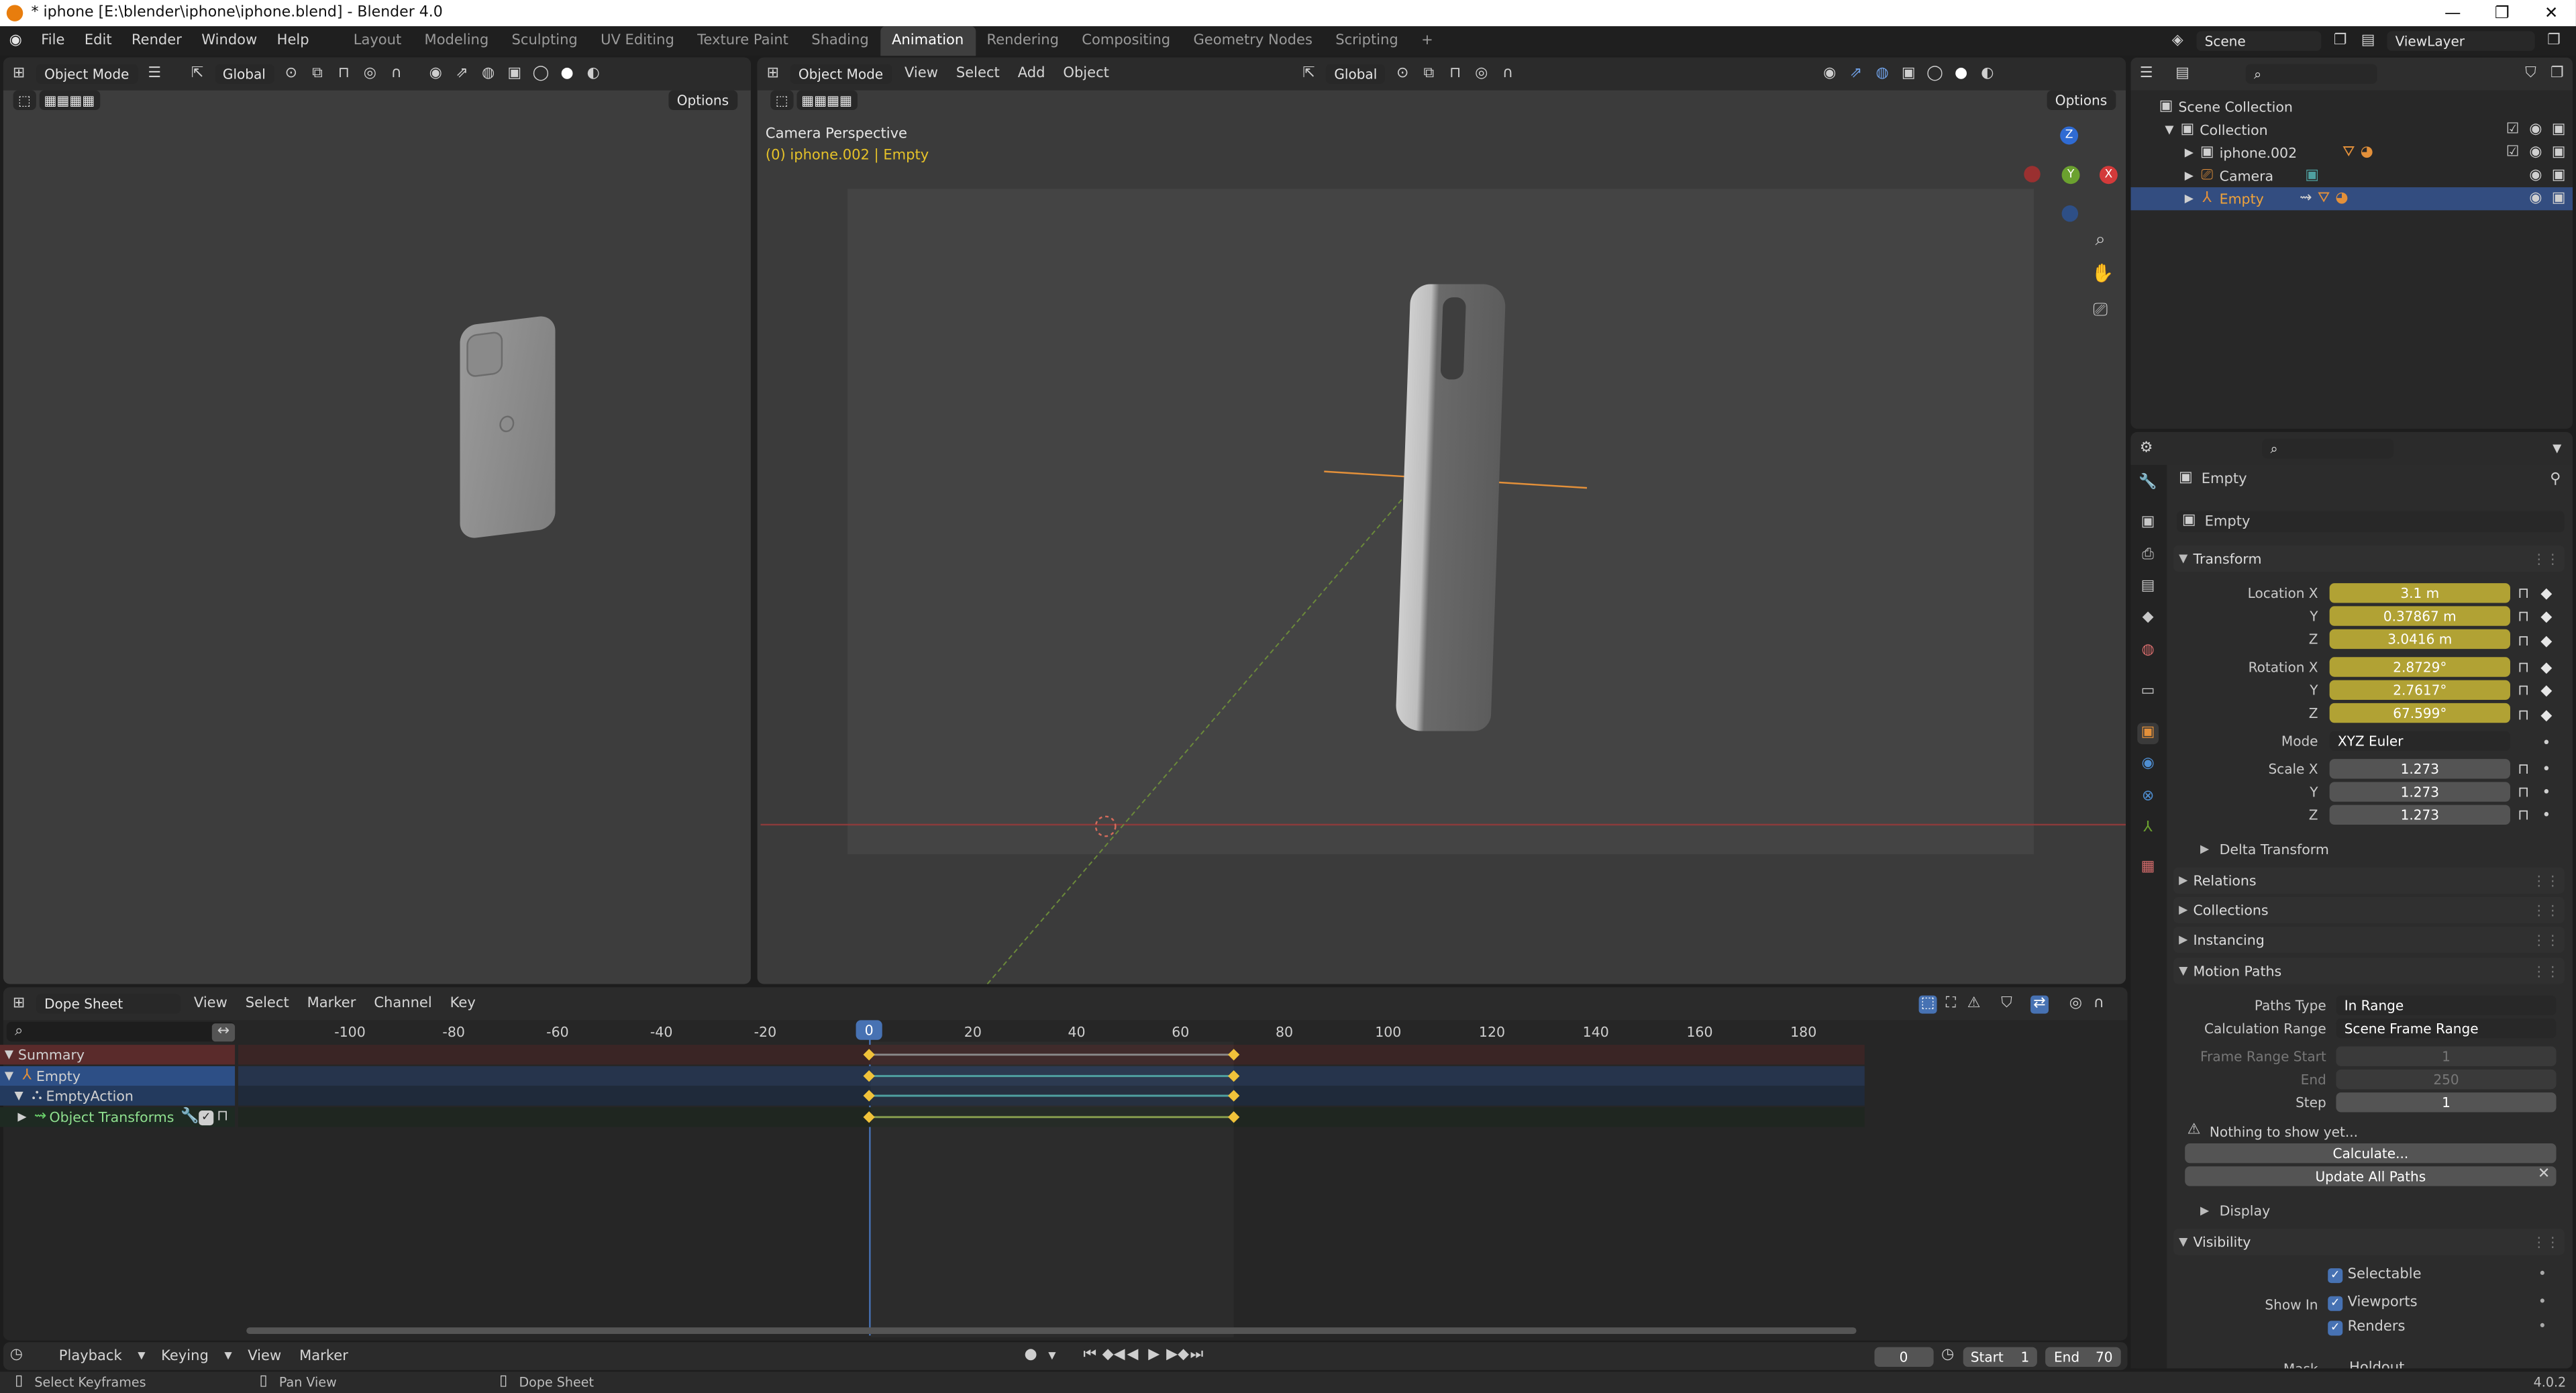 This screenshot has width=2576, height=1393. I want to click on outliner-search: ⌕, so click(2311, 74).